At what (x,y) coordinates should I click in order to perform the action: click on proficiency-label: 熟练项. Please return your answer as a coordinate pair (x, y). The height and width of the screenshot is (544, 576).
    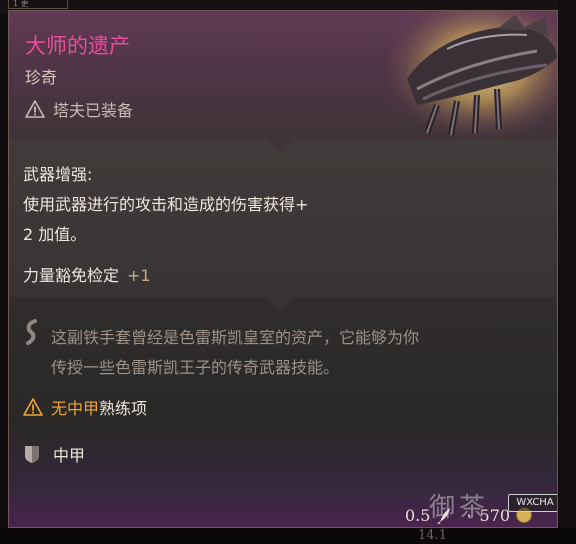
    Looking at the image, I should click on (123, 408).